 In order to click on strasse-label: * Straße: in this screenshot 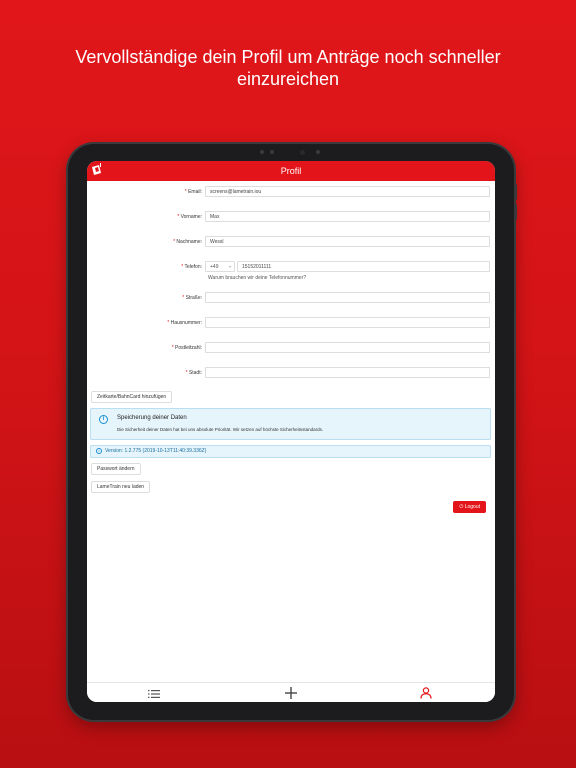, I will do `click(147, 298)`.